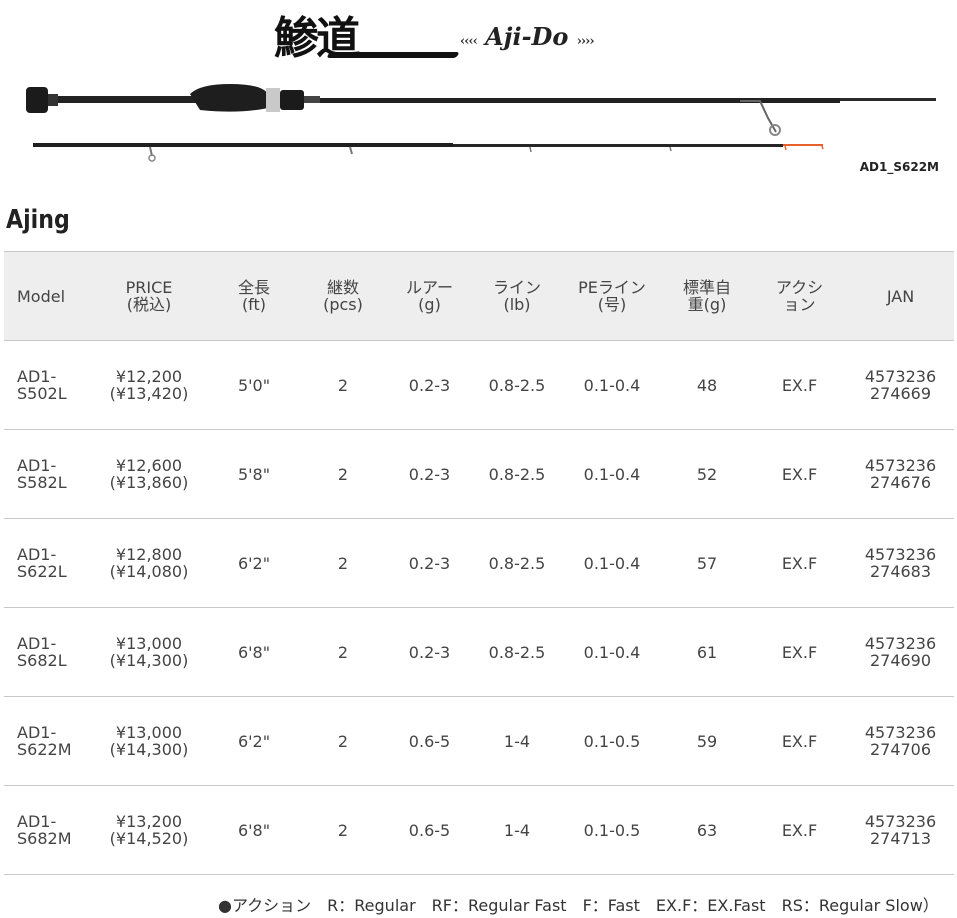  Describe the element at coordinates (707, 830) in the screenshot. I see `cell-weight: 63` at that location.